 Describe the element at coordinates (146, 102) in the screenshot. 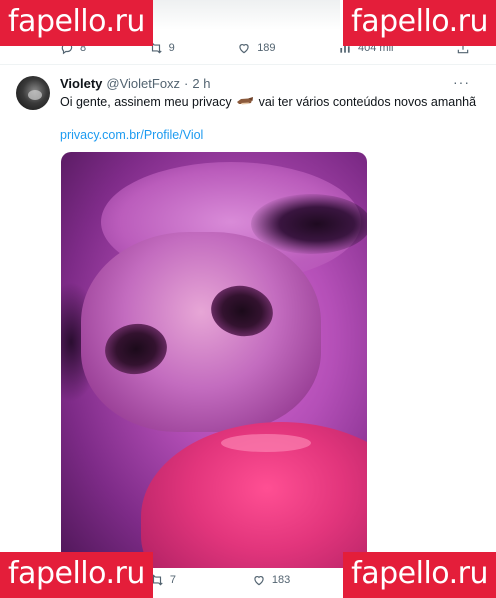

I see `tweet-text-start: Oi gente, assinem meu privacy` at that location.